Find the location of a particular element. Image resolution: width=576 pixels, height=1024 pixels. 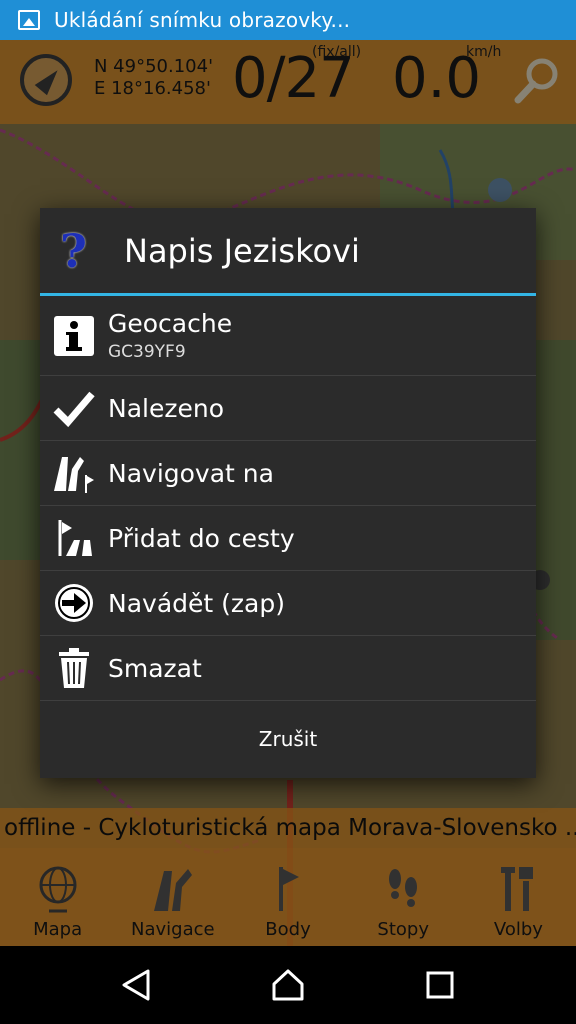

road-flag-icon is located at coordinates (74, 475).